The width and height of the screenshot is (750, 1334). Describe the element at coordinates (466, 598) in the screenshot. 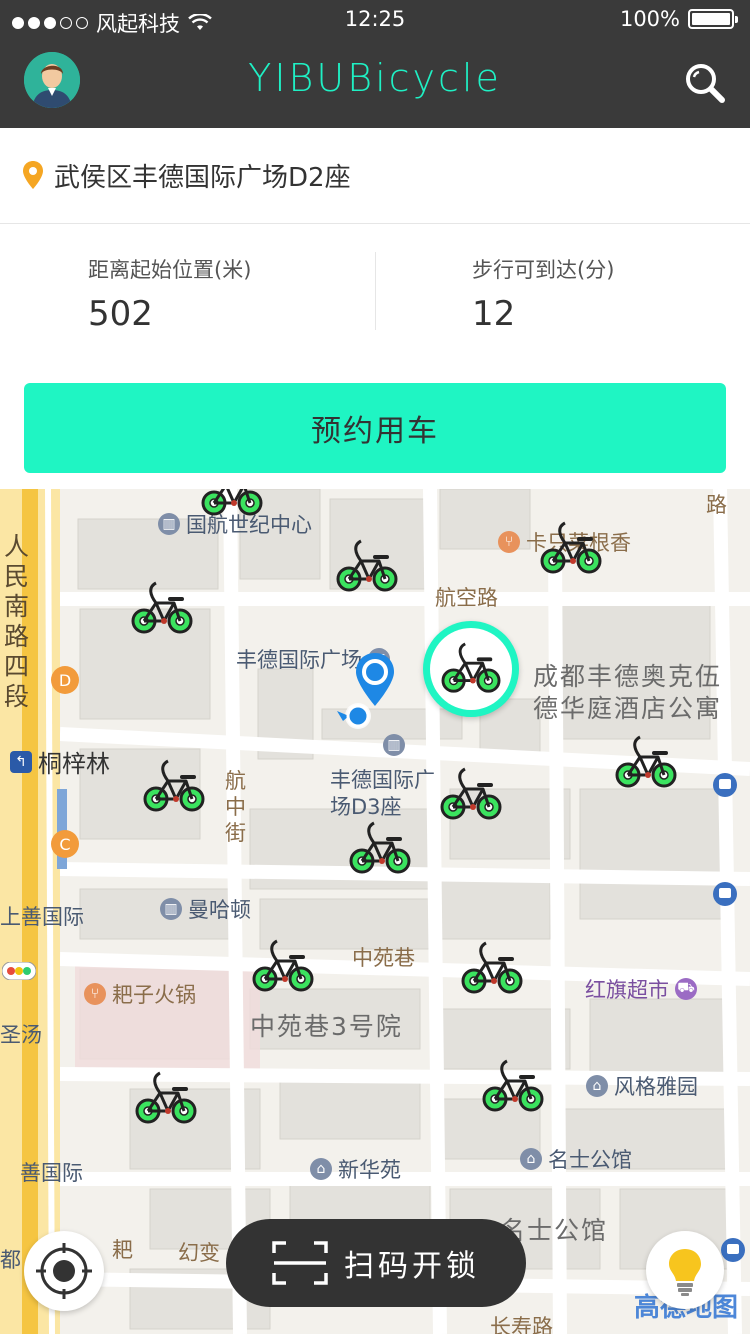

I see `road-hangkong: 航空路` at that location.